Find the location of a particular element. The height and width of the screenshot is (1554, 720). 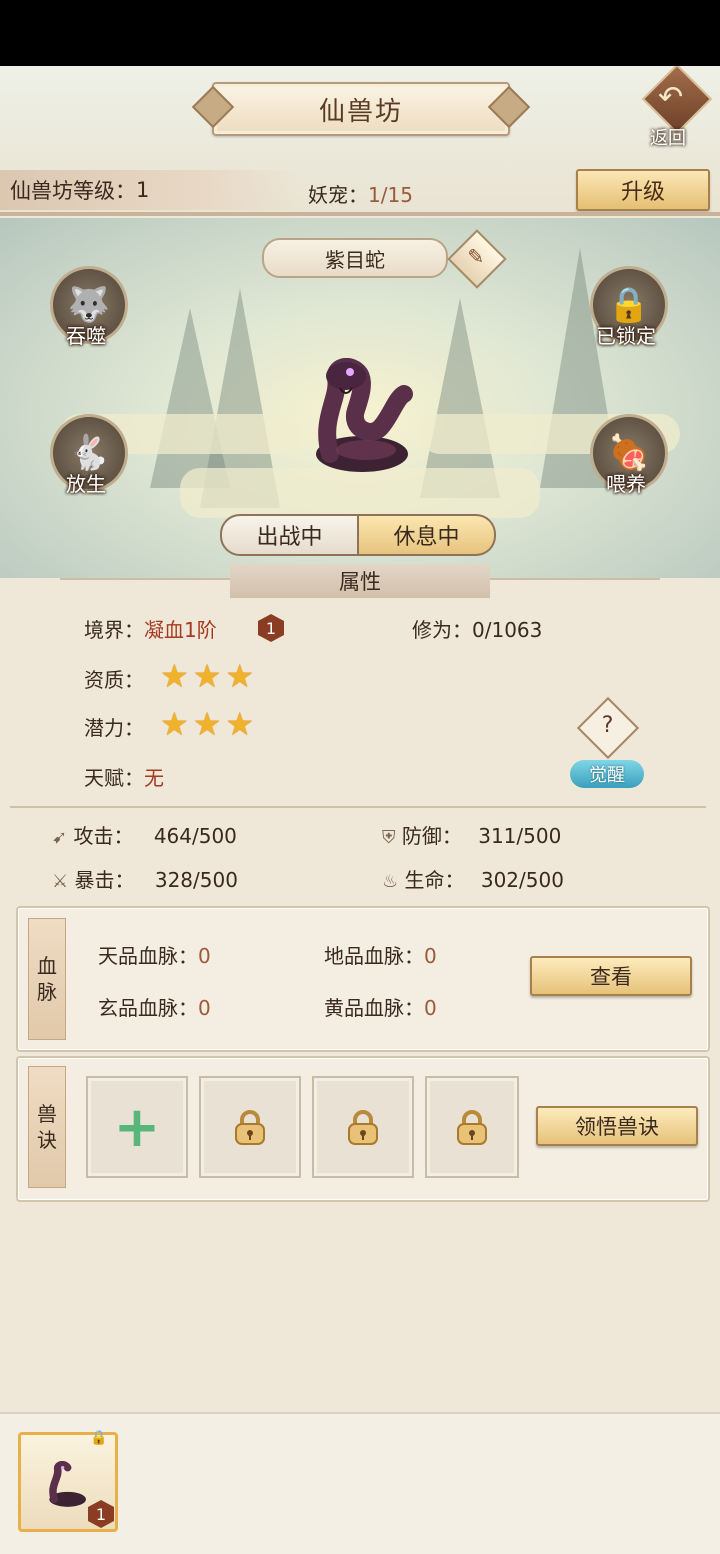

yellow-bloodline-label: 黄品血脉： is located at coordinates (374, 1008).